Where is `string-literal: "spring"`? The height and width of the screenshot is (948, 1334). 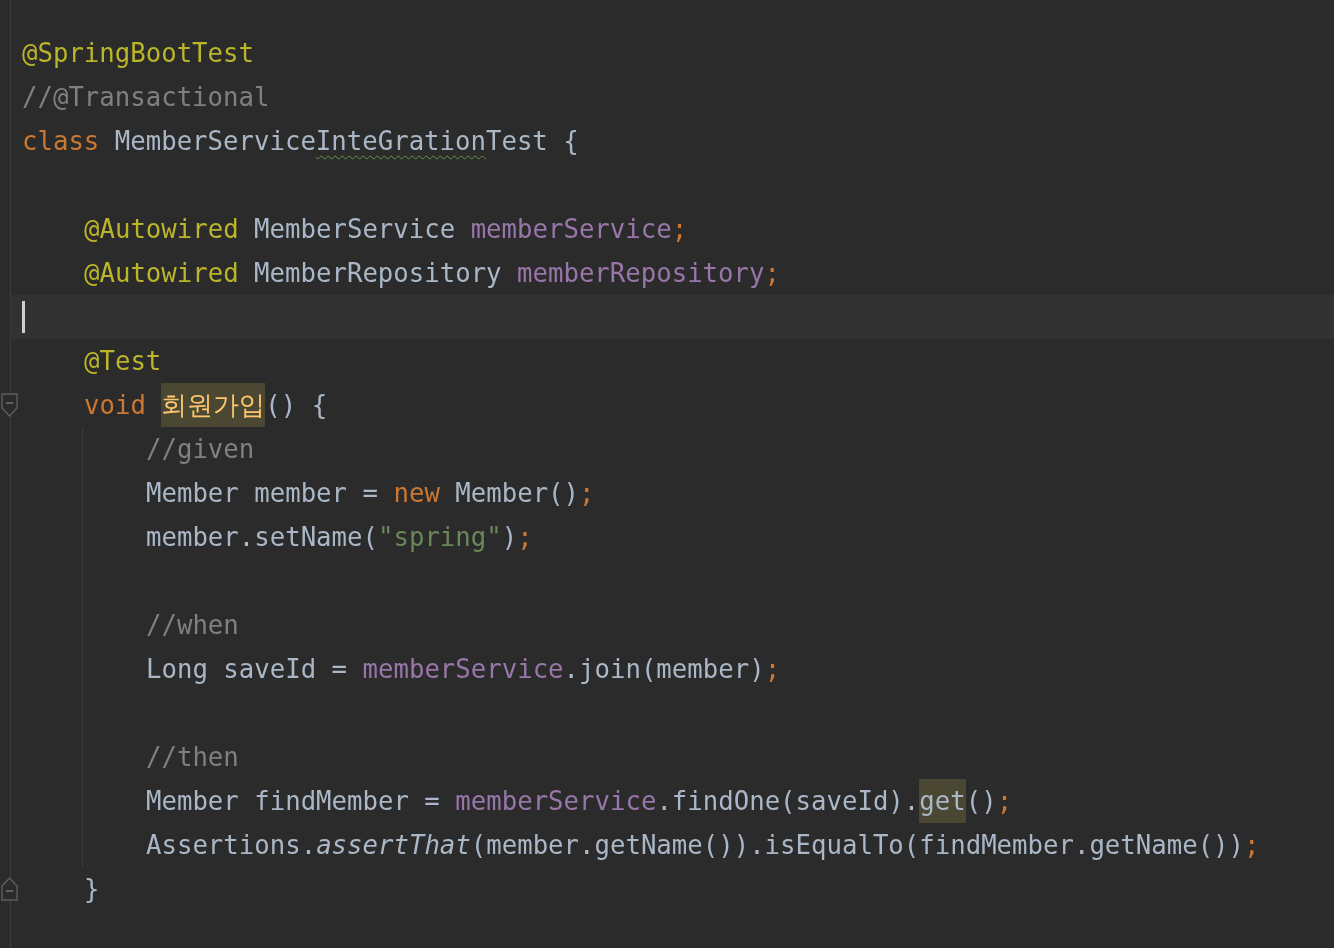 string-literal: "spring" is located at coordinates (440, 537).